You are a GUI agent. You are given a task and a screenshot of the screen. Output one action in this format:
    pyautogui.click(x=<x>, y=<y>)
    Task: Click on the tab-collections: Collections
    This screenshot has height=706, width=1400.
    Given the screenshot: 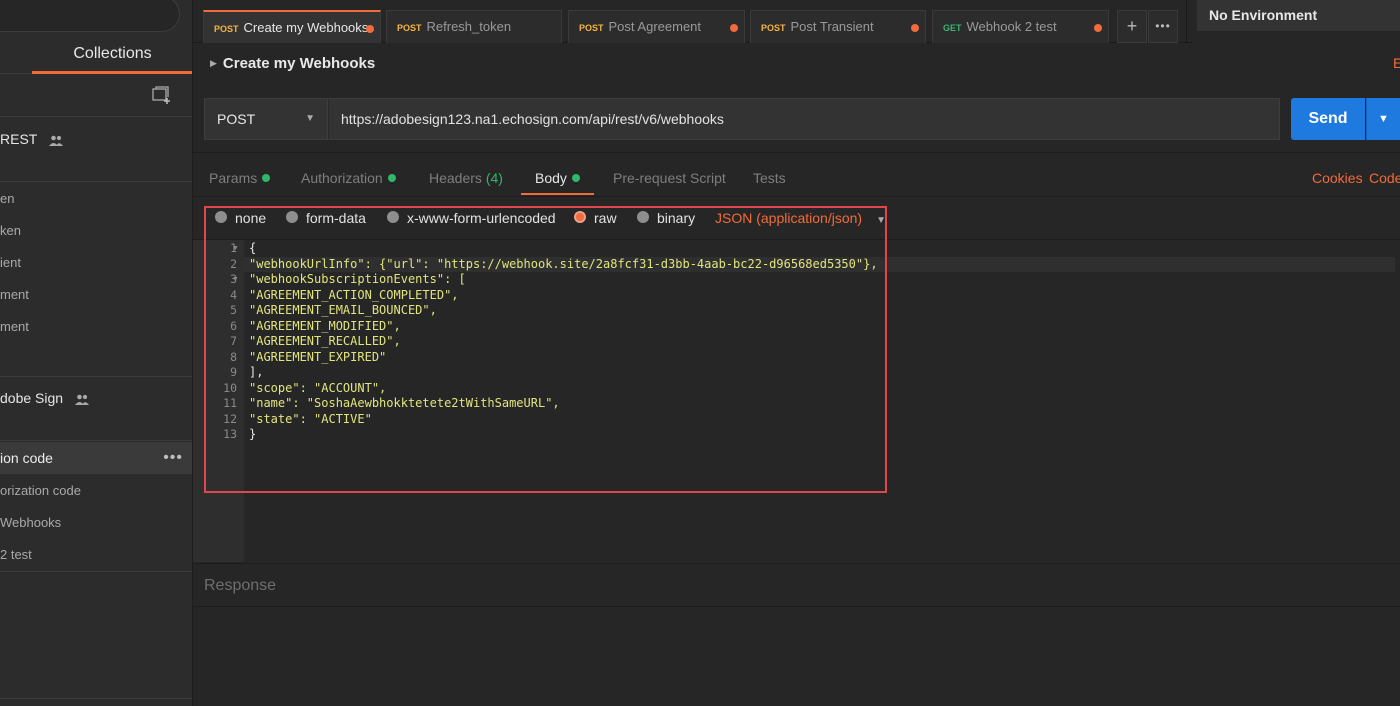 What is the action you would take?
    pyautogui.click(x=112, y=57)
    